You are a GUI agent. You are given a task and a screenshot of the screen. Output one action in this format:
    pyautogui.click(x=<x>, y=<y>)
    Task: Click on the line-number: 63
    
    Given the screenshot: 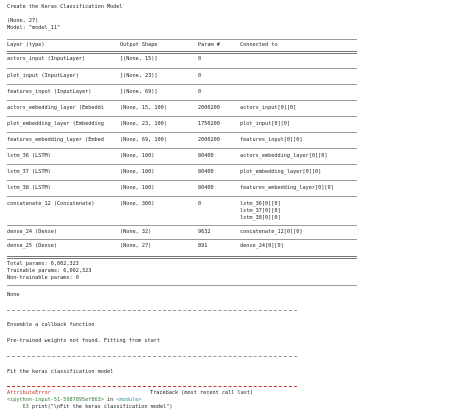 What is the action you would take?
    pyautogui.click(x=19, y=407)
    